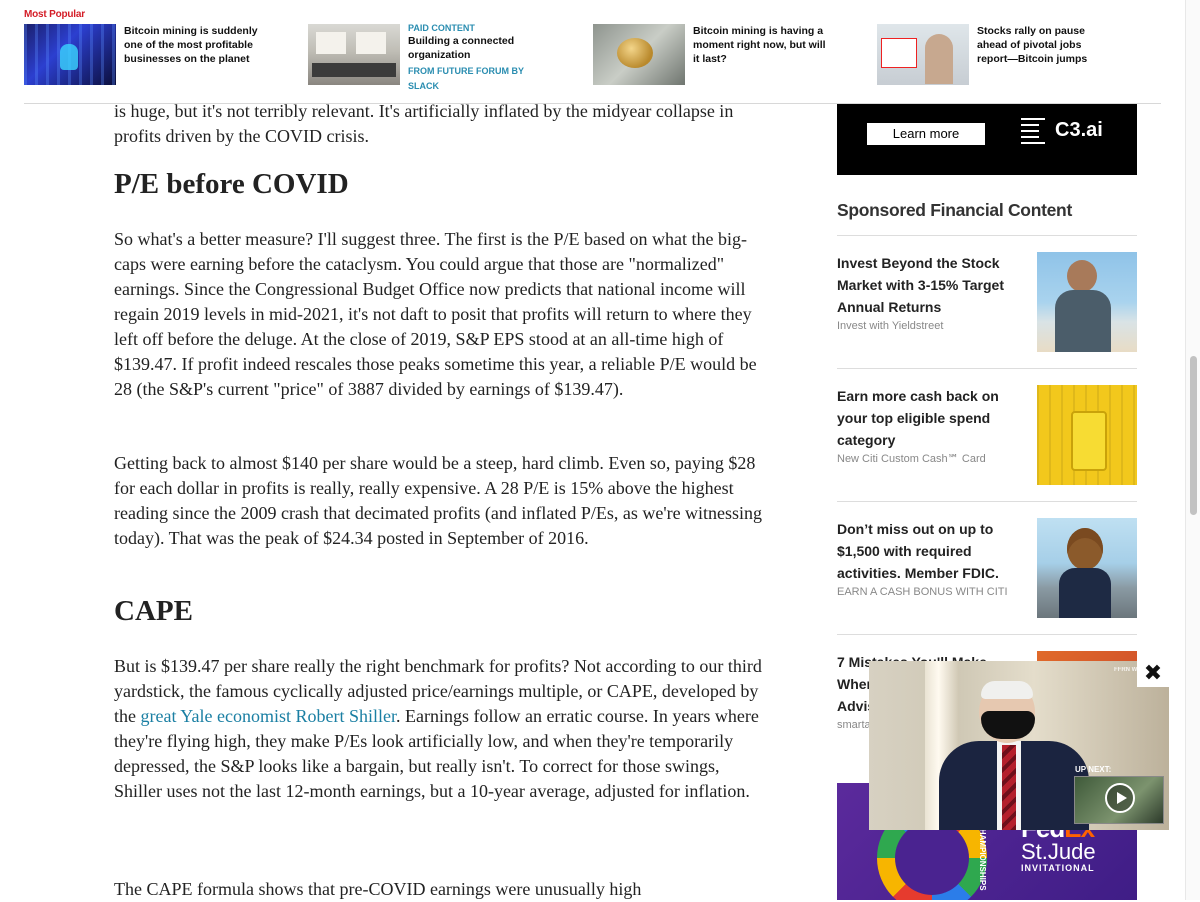 The width and height of the screenshot is (1200, 902). What do you see at coordinates (639, 54) in the screenshot?
I see `bitcoin-coin-thumbnail` at bounding box center [639, 54].